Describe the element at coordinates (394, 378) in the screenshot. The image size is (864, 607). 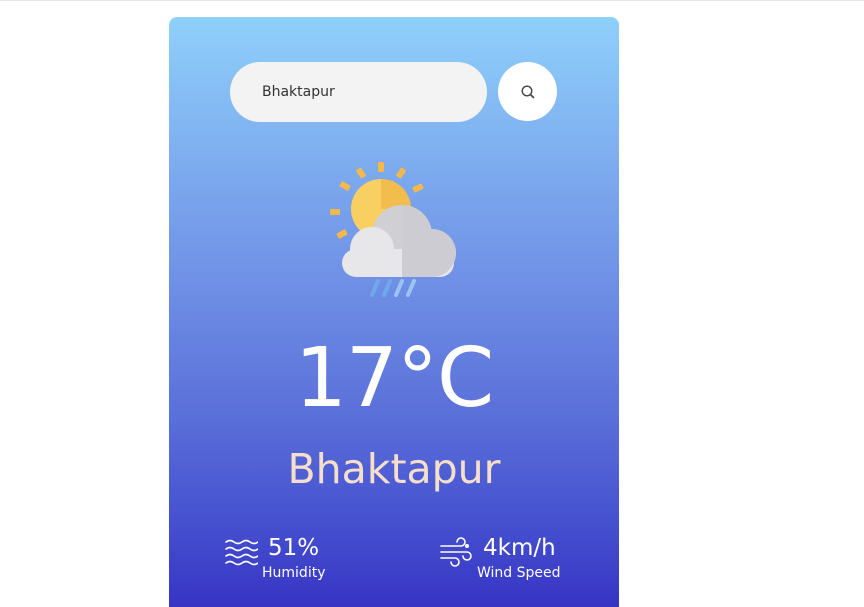
I see `temperature: 17°C` at that location.